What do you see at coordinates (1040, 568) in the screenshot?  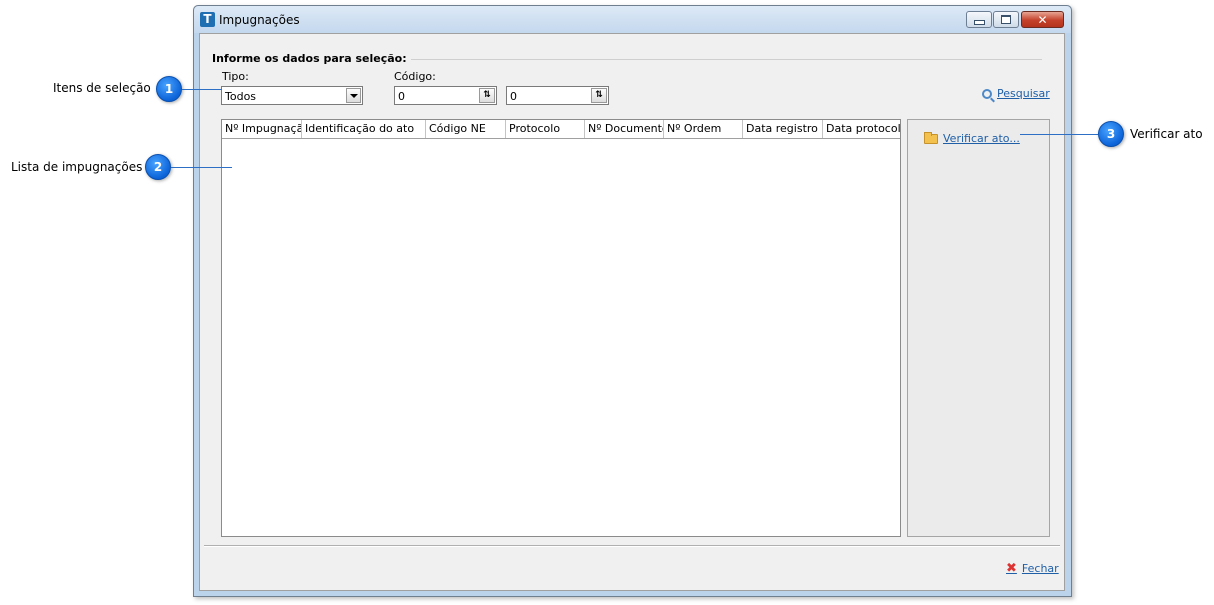 I see `close-button-label: Fechar` at bounding box center [1040, 568].